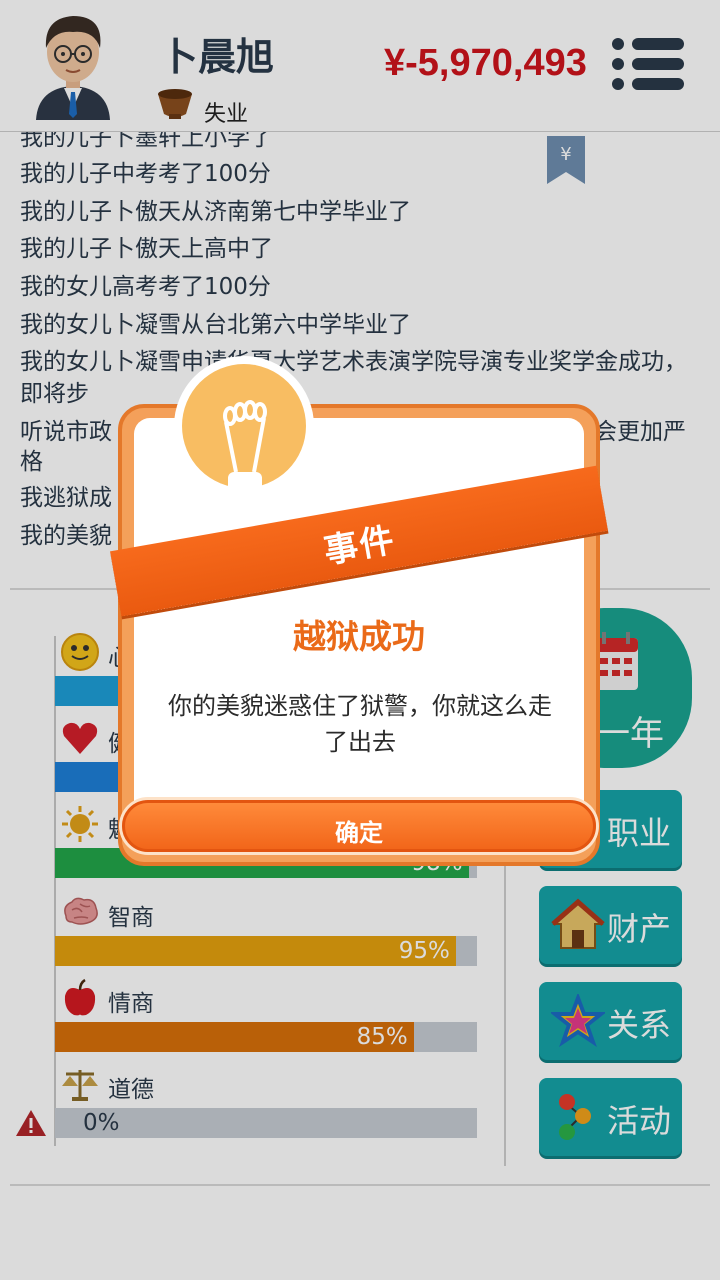  Describe the element at coordinates (359, 833) in the screenshot. I see `confirm-label: 确定` at that location.